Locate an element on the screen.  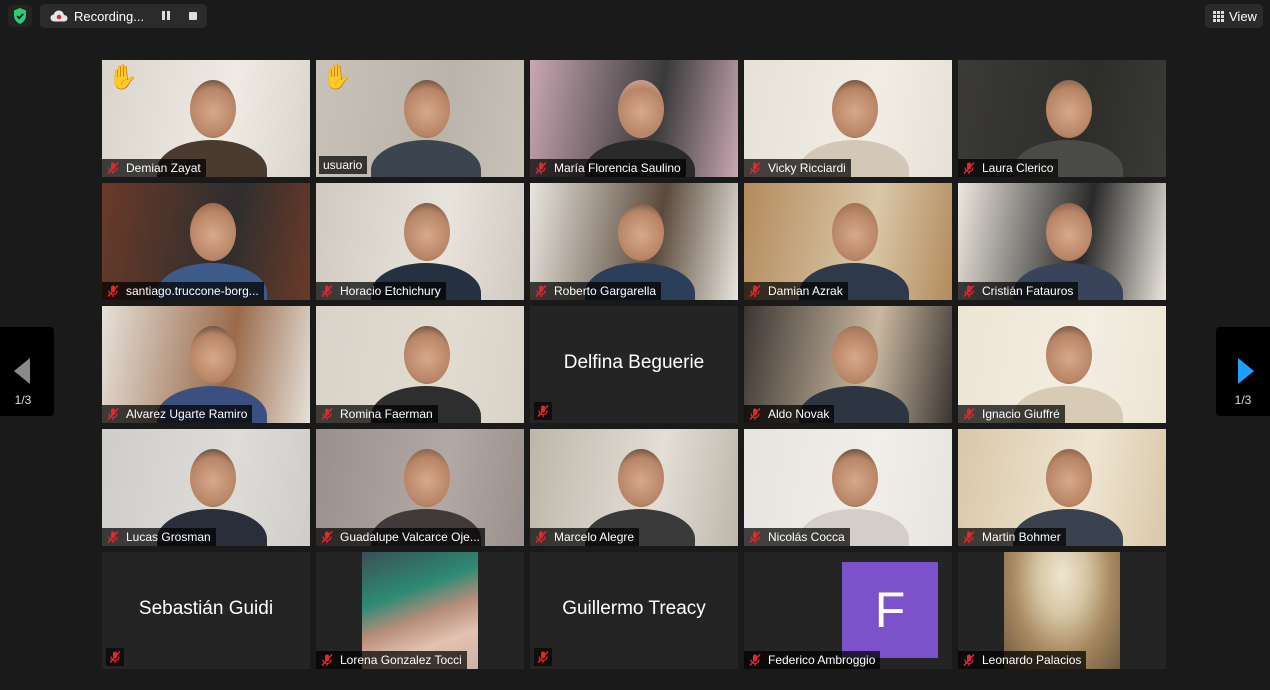
participant-tile: Delfina Beguerie is located at coordinates (634, 364).